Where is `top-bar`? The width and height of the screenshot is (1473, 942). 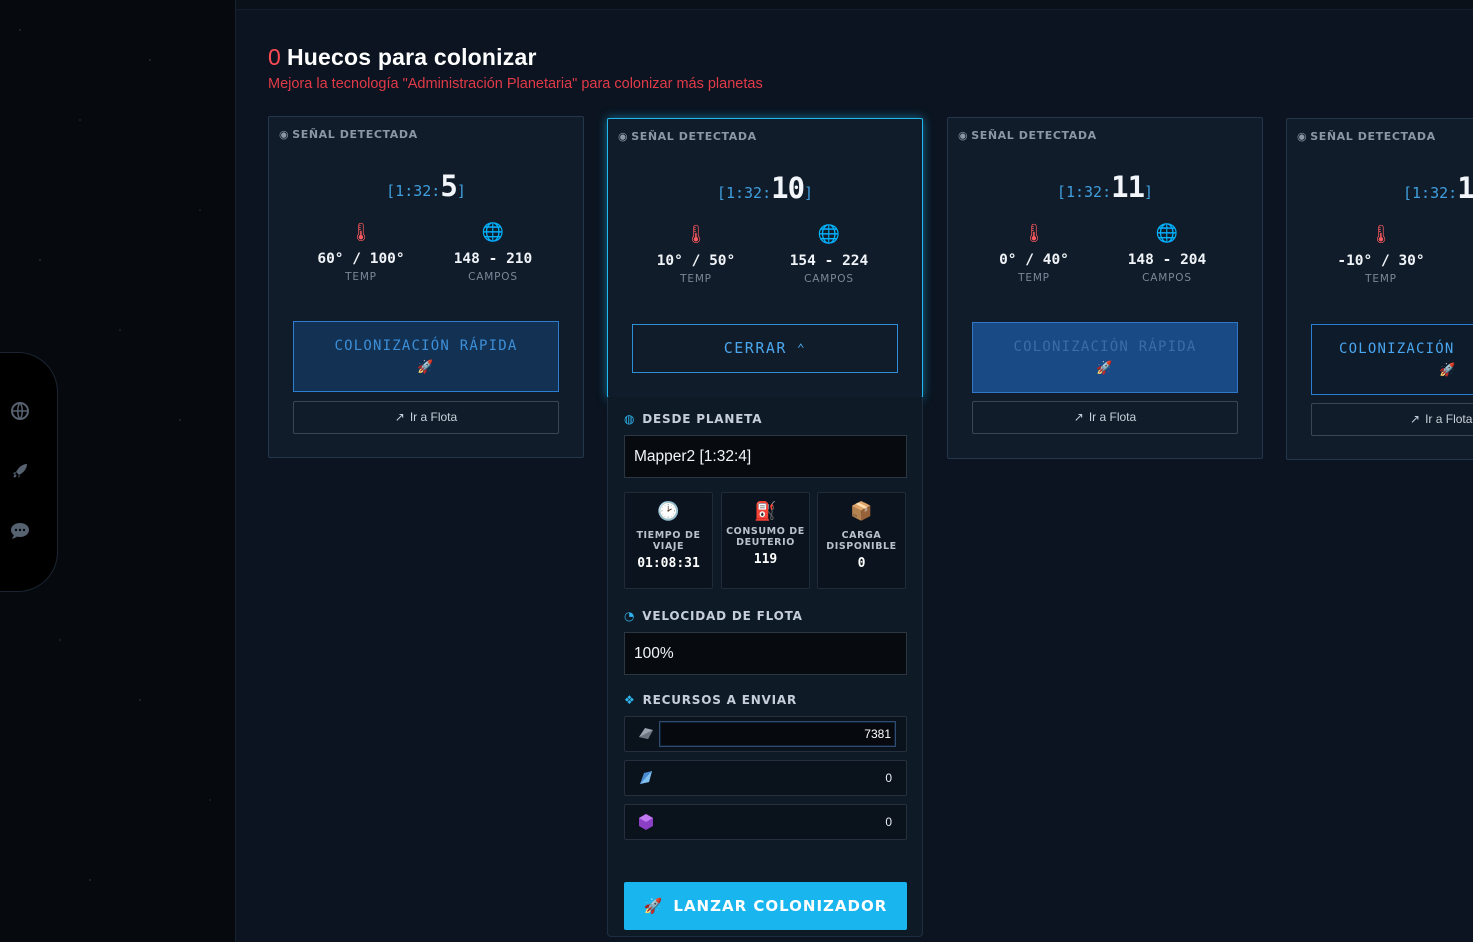
top-bar is located at coordinates (854, 5).